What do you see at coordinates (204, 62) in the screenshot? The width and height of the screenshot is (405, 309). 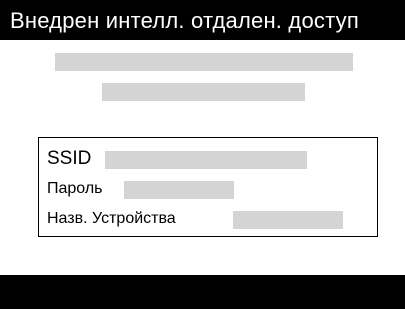 I see `message-line-1-placeholder` at bounding box center [204, 62].